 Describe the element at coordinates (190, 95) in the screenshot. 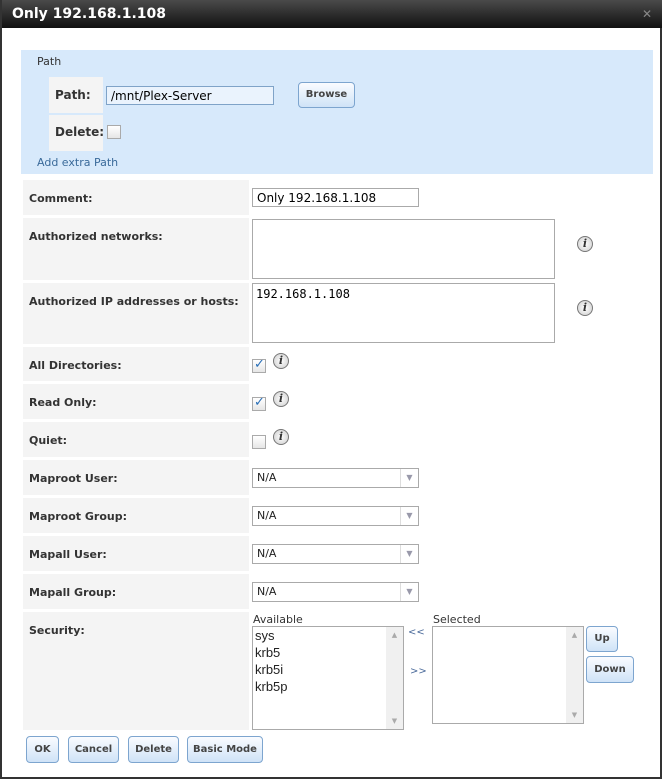

I see `path-input` at that location.